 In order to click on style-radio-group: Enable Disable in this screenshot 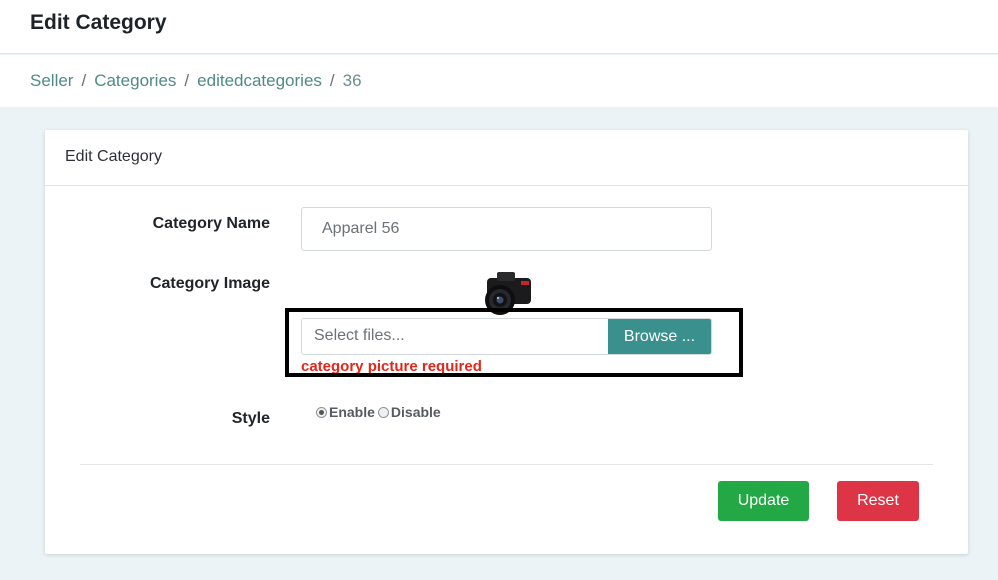, I will do `click(380, 412)`.